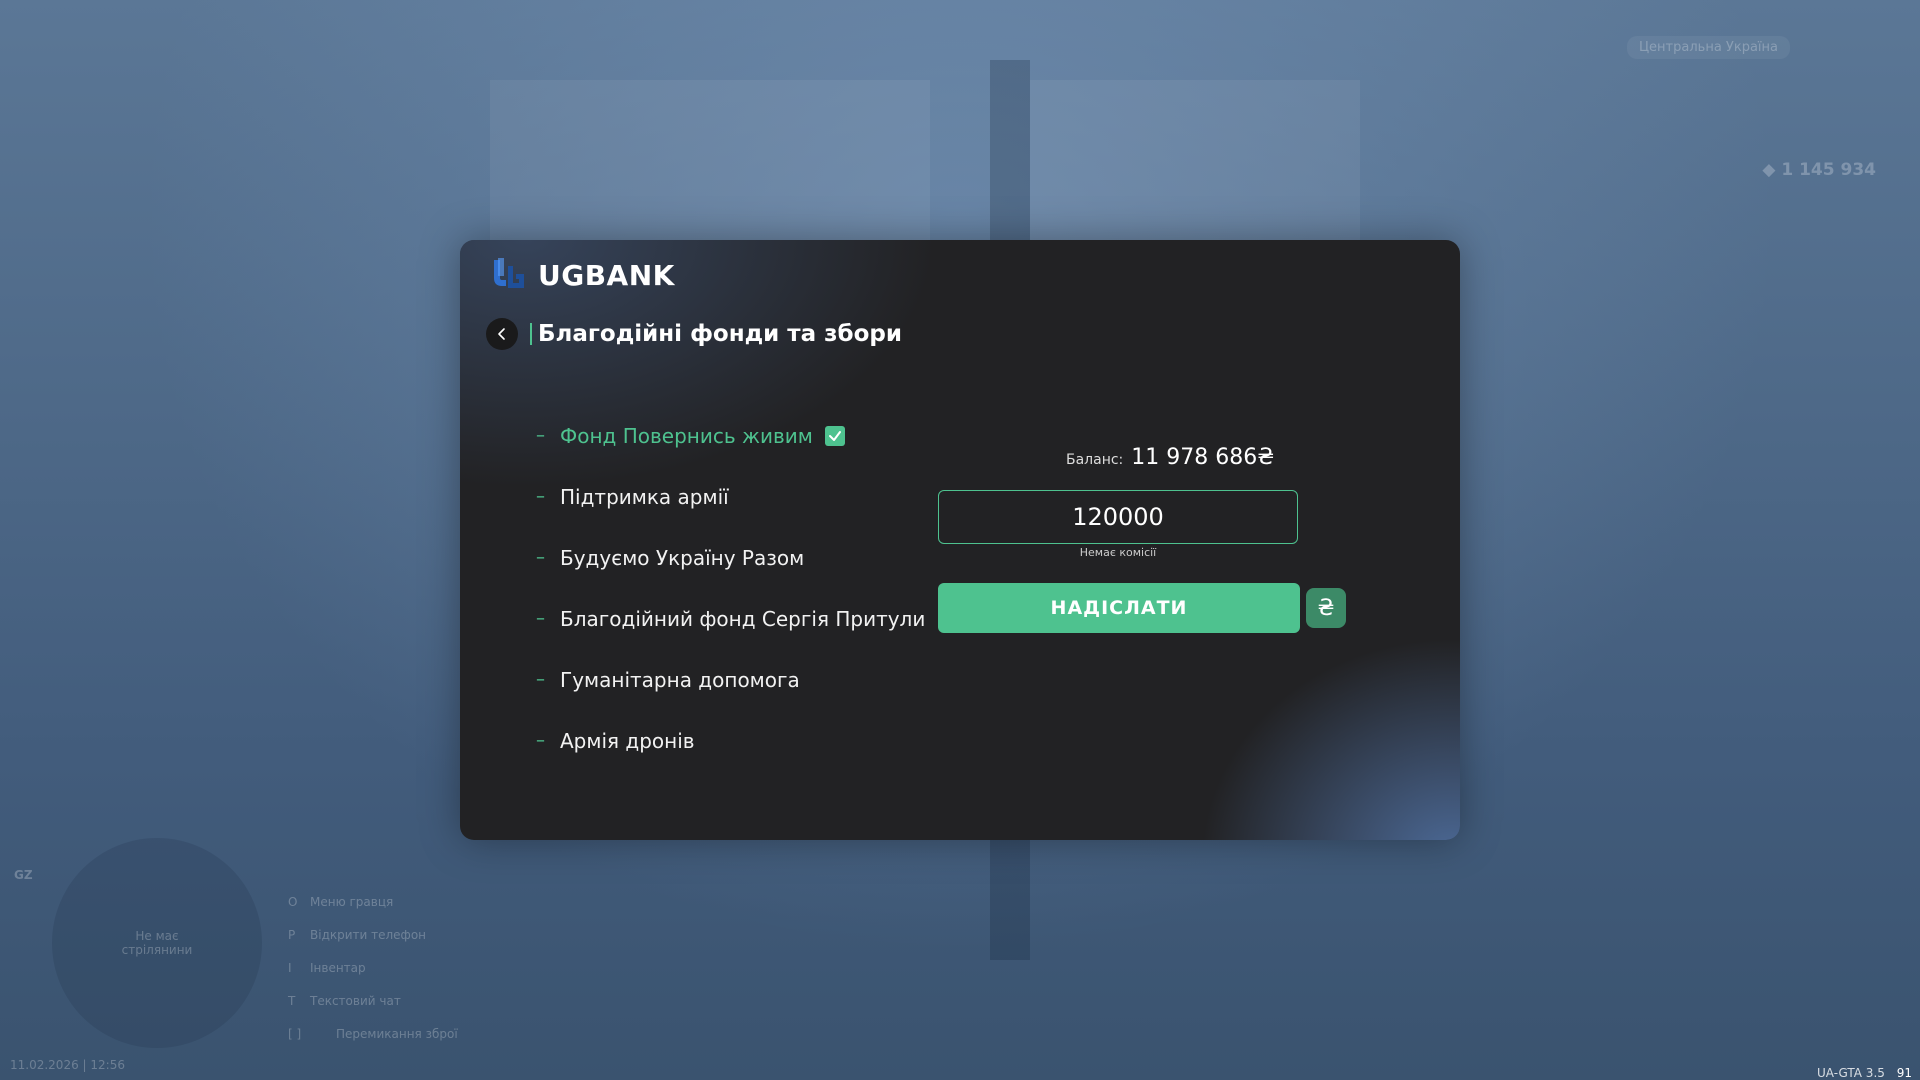 The width and height of the screenshot is (1920, 1080). Describe the element at coordinates (373, 1034) in the screenshot. I see `hint-row: [ ] Перемикання зброї` at that location.